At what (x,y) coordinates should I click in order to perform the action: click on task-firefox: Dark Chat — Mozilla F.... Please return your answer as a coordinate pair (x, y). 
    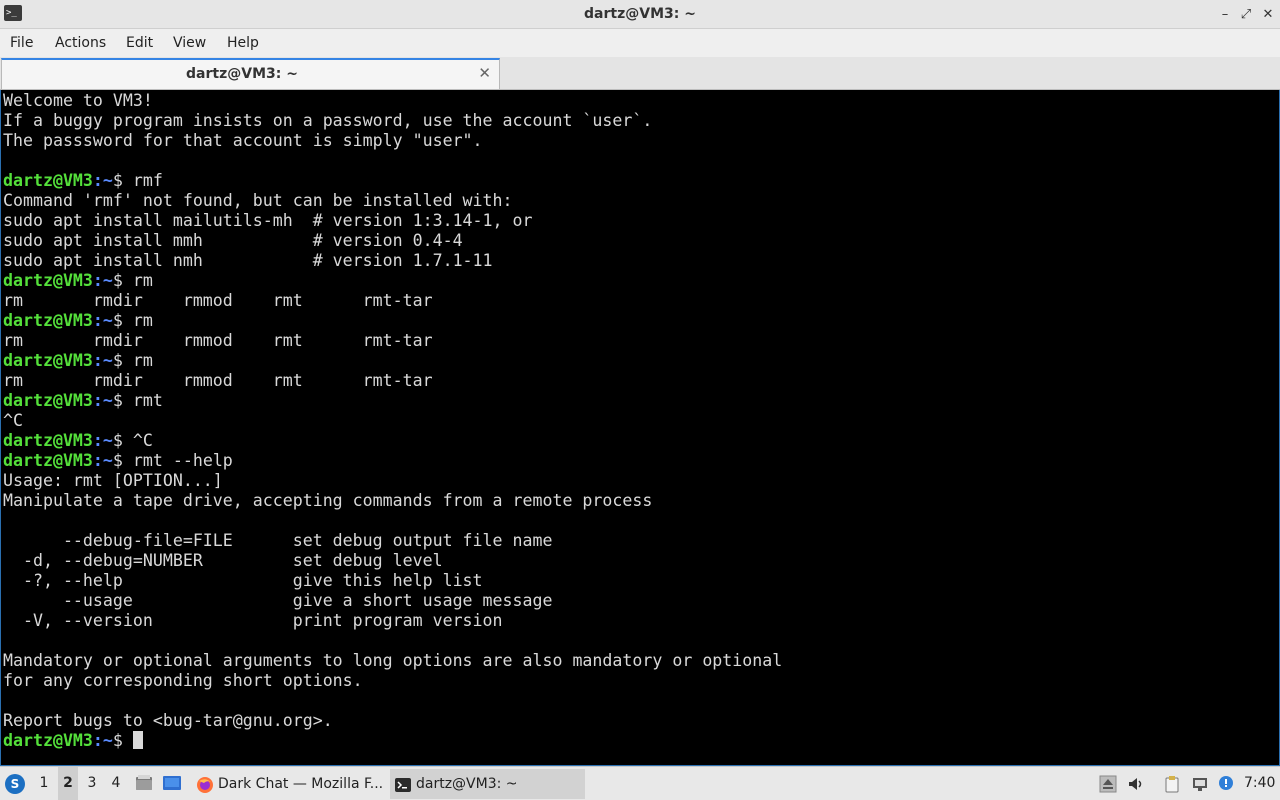
    Looking at the image, I should click on (288, 784).